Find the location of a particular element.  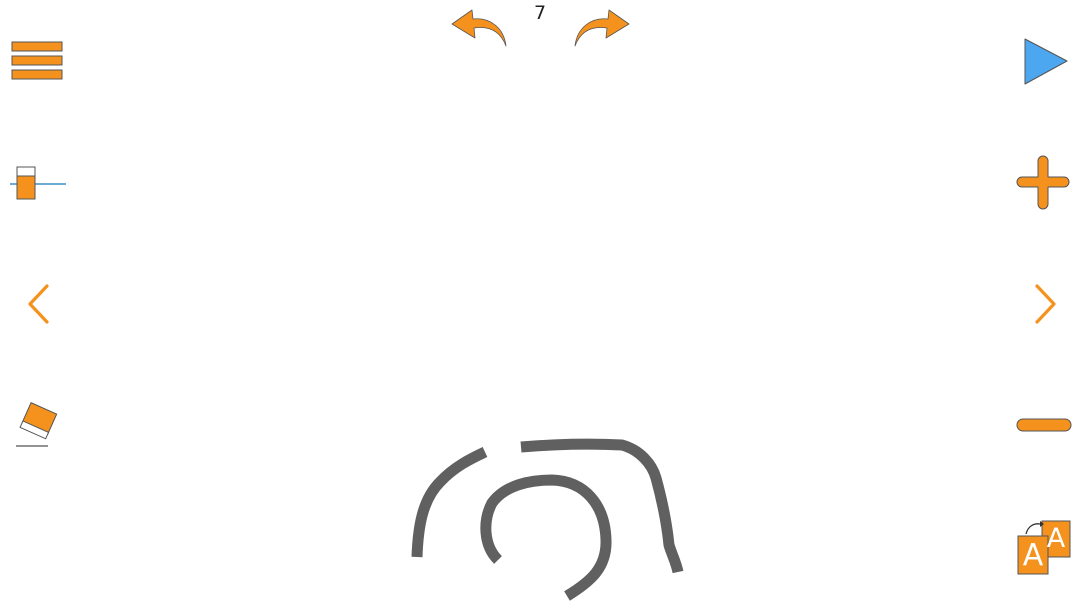

chevron-left-icon is located at coordinates (38, 304).